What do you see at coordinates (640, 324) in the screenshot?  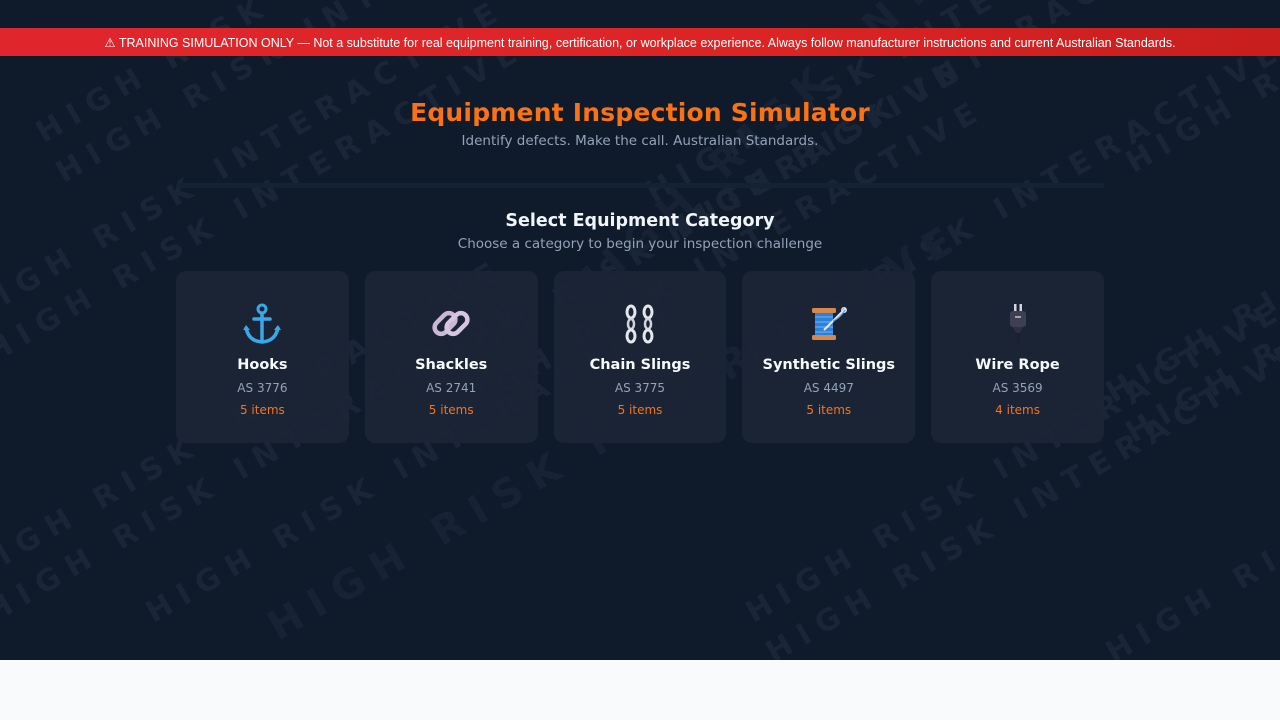 I see `chain-icon` at bounding box center [640, 324].